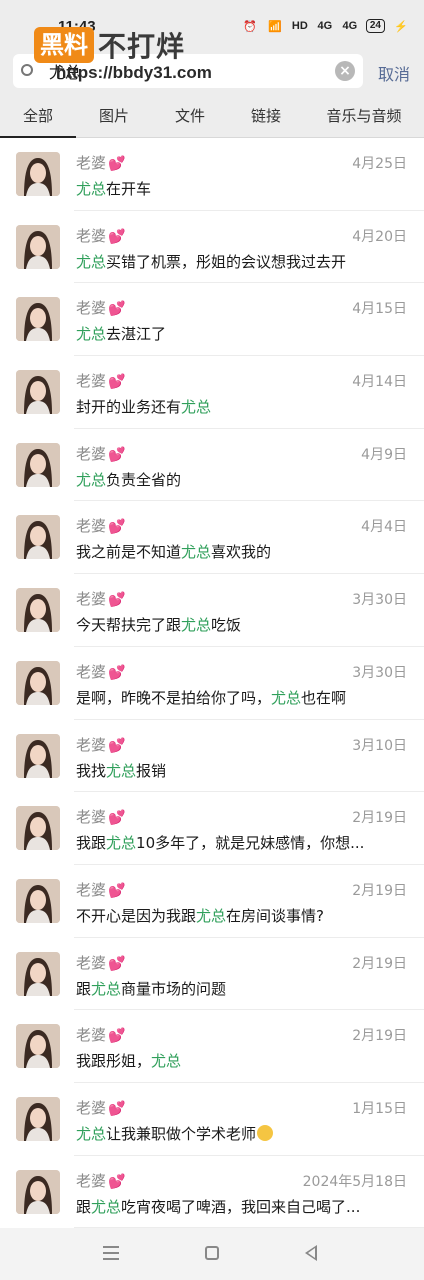  Describe the element at coordinates (212, 319) in the screenshot. I see `list-item: 老婆 💕 4月15日 尤总去湛江了` at that location.